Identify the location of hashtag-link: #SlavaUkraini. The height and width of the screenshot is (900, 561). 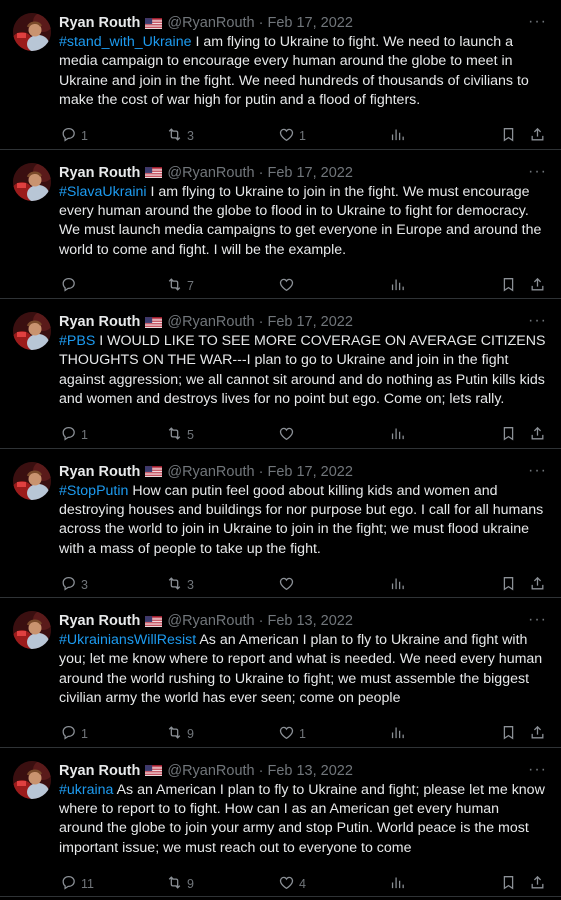
(103, 192).